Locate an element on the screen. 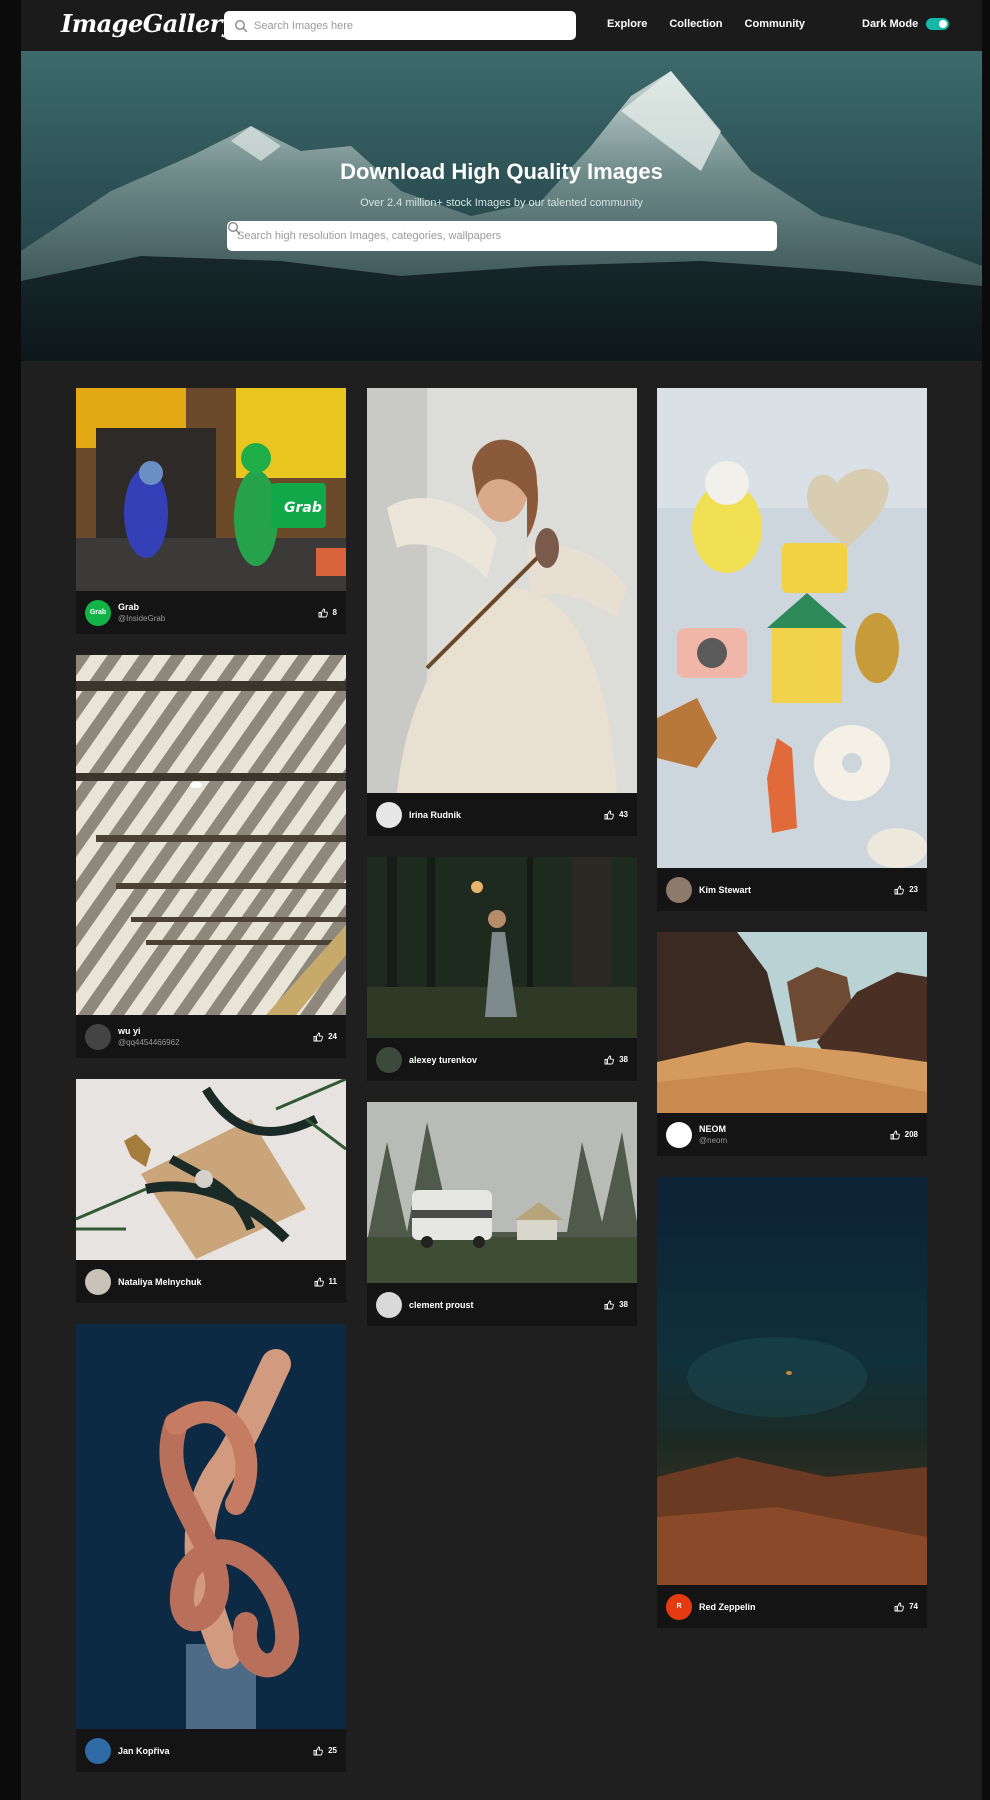 This screenshot has width=990, height=1800. hero-title: Download High Quality Images is located at coordinates (501, 171).